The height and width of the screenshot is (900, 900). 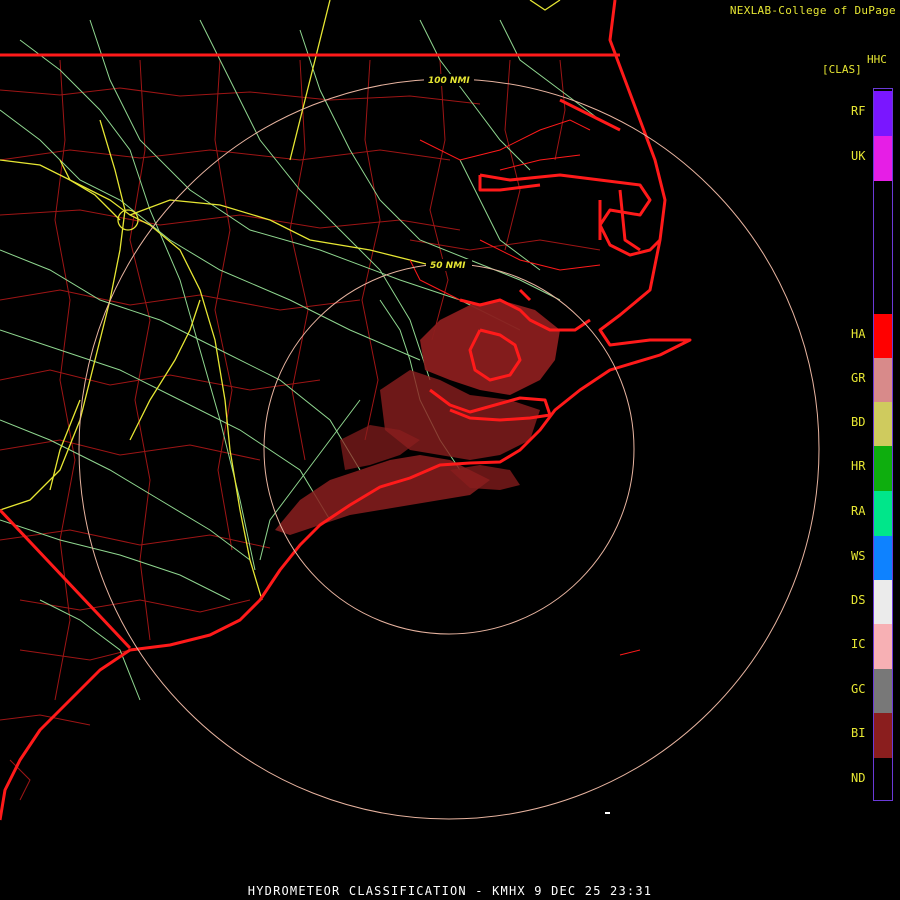 What do you see at coordinates (858, 778) in the screenshot?
I see `legend-label-nd: ND` at bounding box center [858, 778].